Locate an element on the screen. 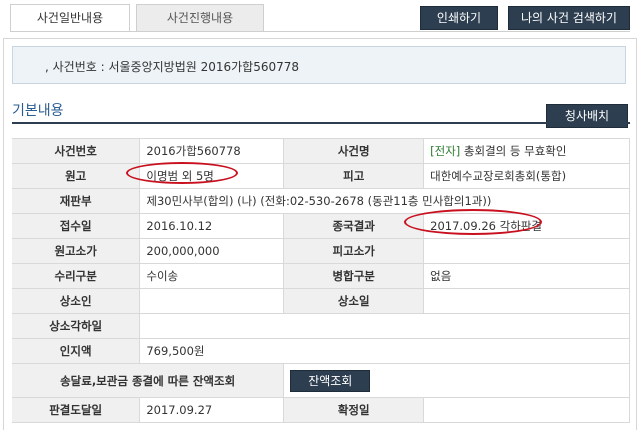 The image size is (640, 430). tab-case-general: 사건일반내용 is located at coordinates (70, 18).